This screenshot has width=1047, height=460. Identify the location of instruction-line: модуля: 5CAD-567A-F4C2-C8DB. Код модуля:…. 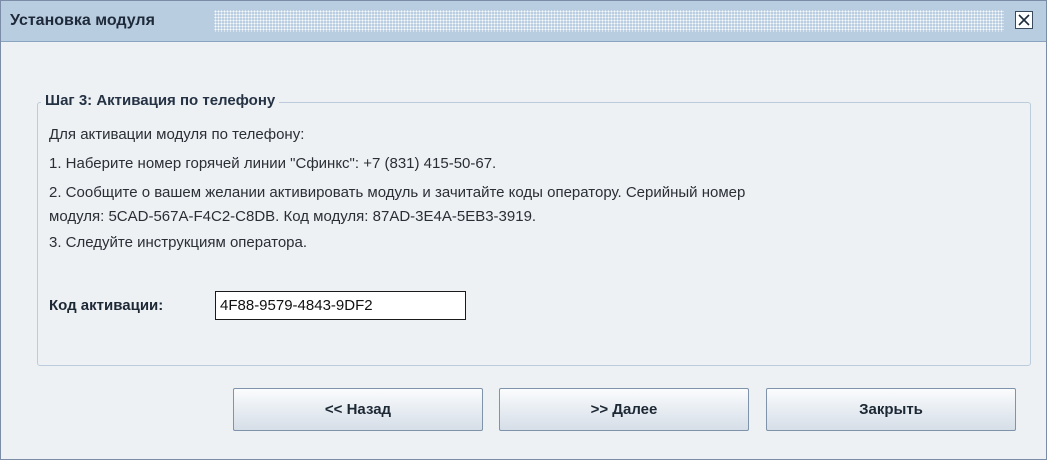
(293, 216).